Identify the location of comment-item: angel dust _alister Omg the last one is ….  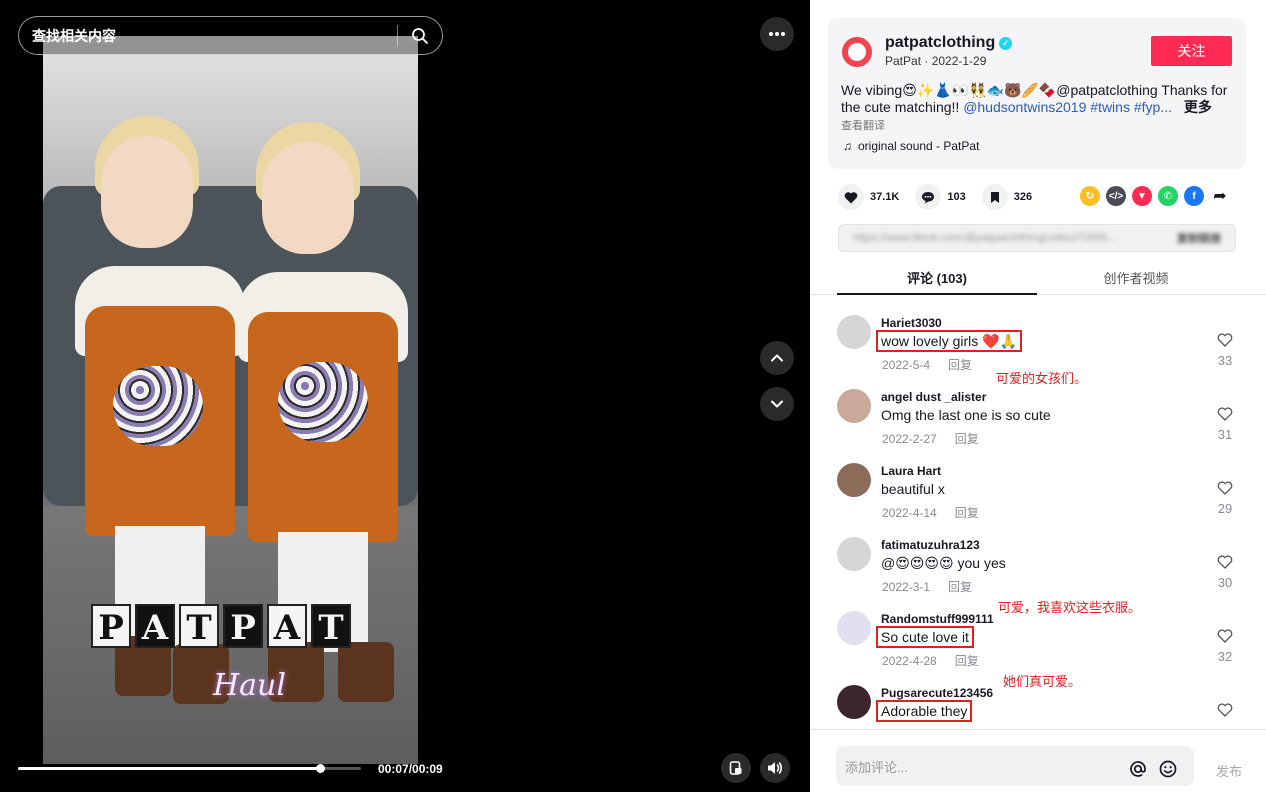
(1038, 407).